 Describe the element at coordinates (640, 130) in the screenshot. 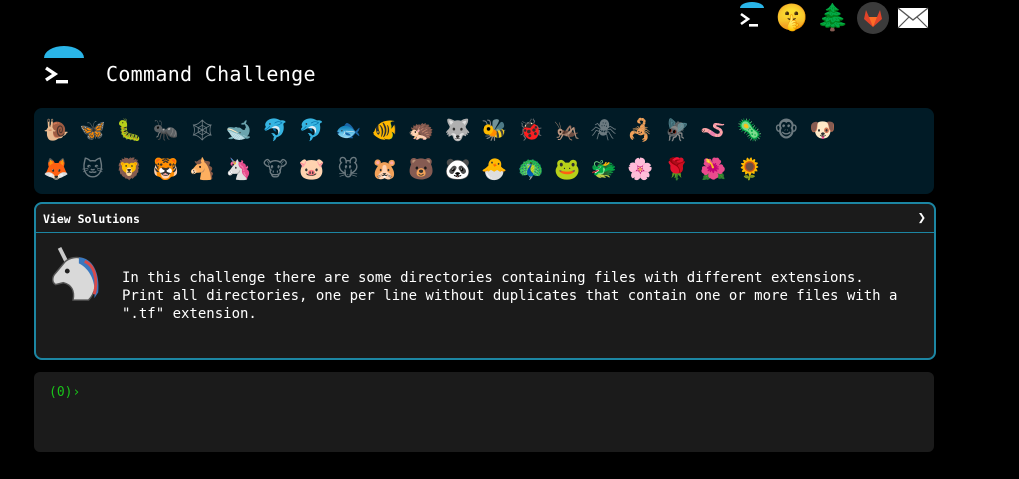

I see `row1-challenge-icon-16: 🦂` at that location.